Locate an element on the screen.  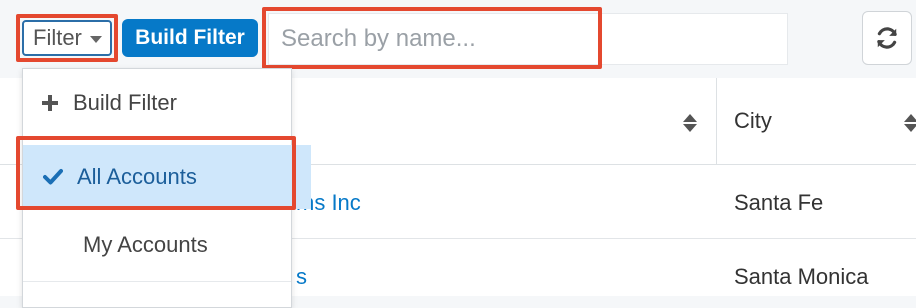
refresh-icon is located at coordinates (887, 38).